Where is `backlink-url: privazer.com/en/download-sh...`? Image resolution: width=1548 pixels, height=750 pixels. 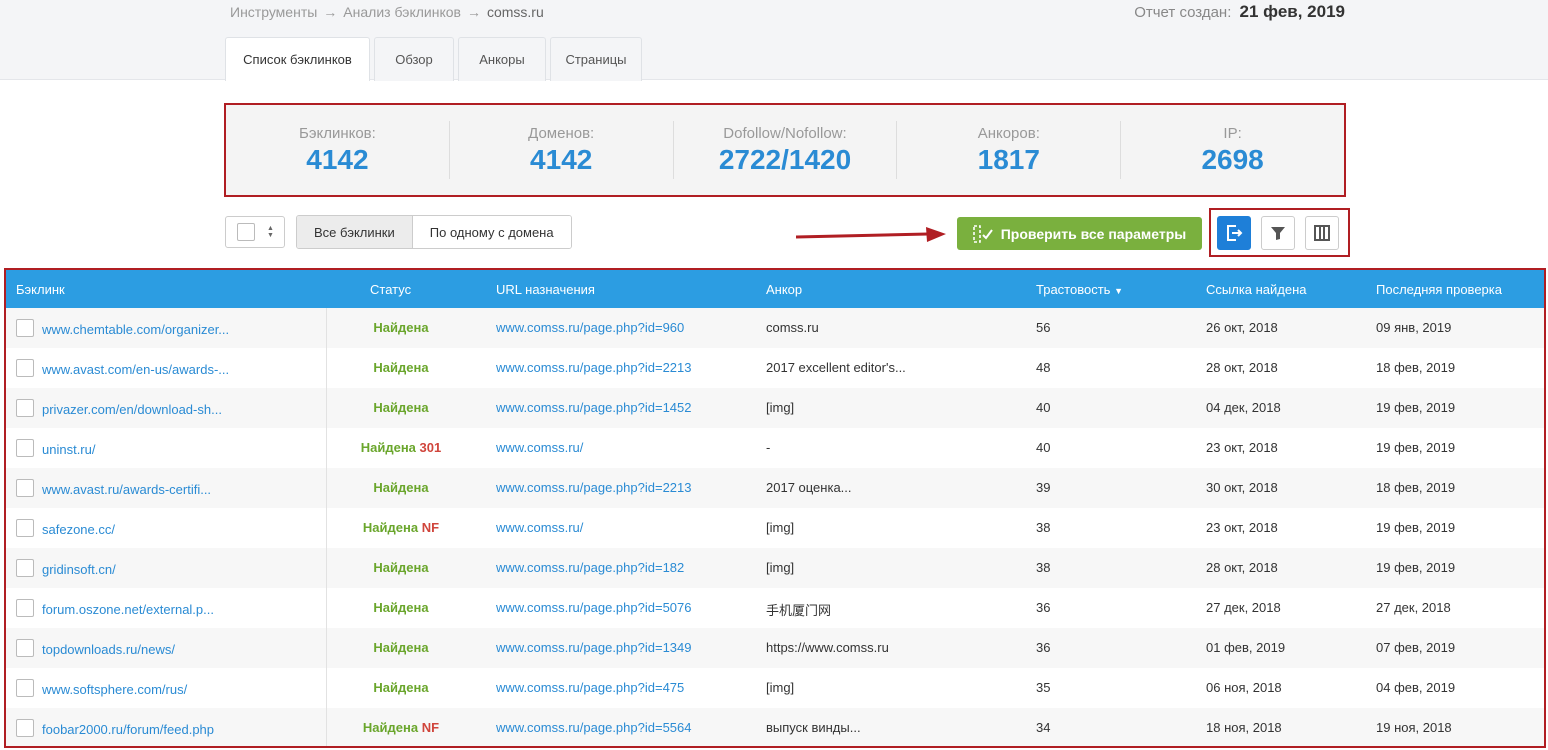
backlink-url: privazer.com/en/download-sh... is located at coordinates (132, 409).